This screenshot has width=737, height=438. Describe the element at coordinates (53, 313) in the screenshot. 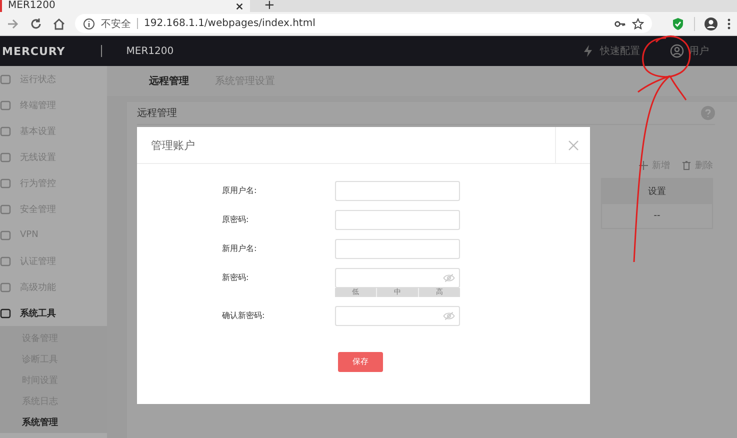

I see `sidebar-item: 系统工具` at that location.